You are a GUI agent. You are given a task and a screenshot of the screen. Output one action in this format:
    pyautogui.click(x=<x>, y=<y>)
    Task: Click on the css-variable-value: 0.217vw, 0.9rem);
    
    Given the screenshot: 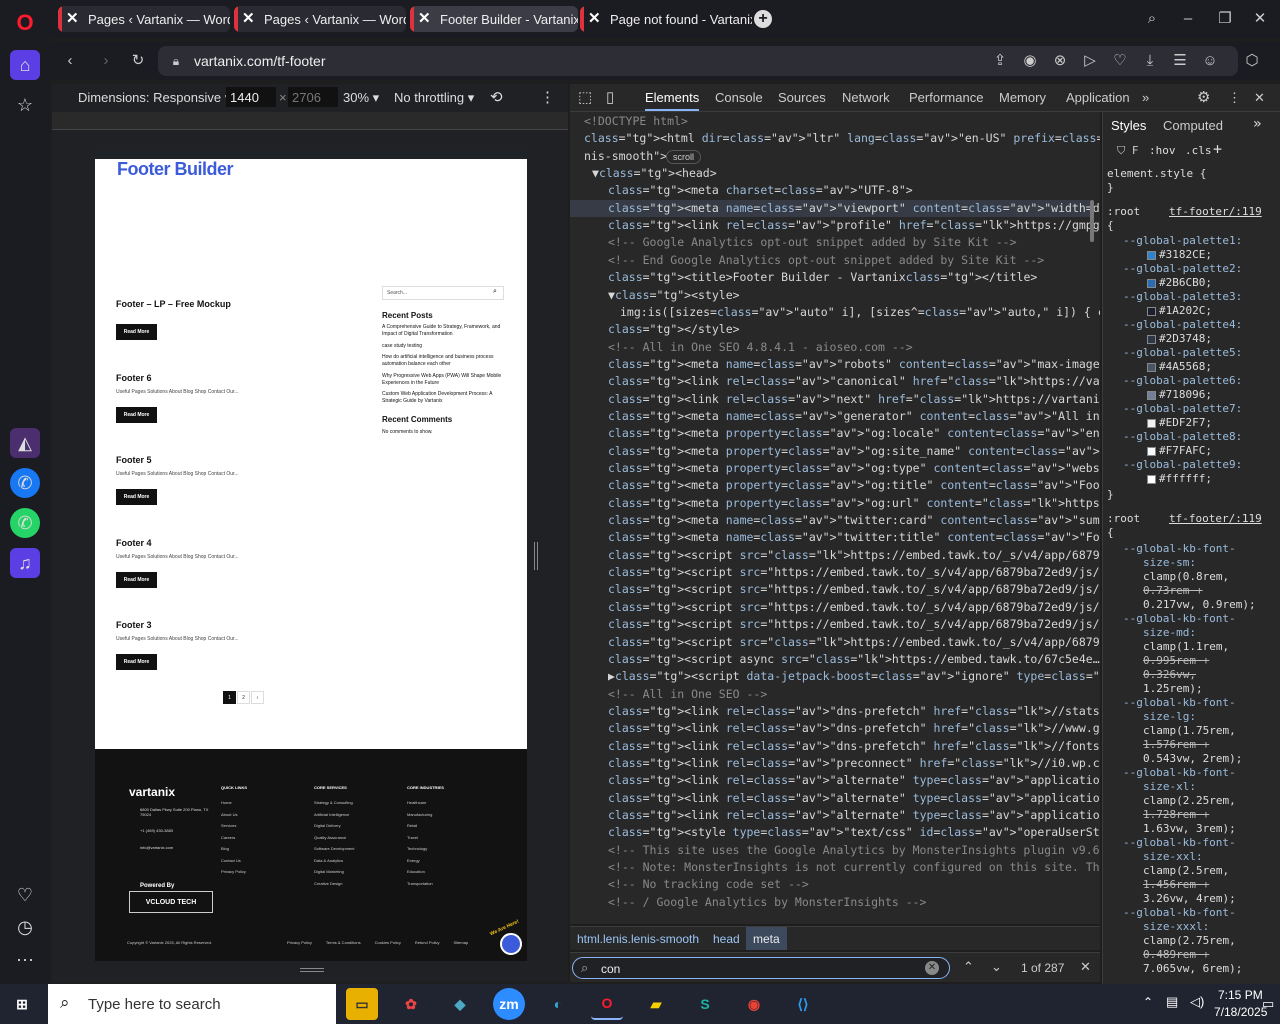 What is the action you would take?
    pyautogui.click(x=1199, y=605)
    